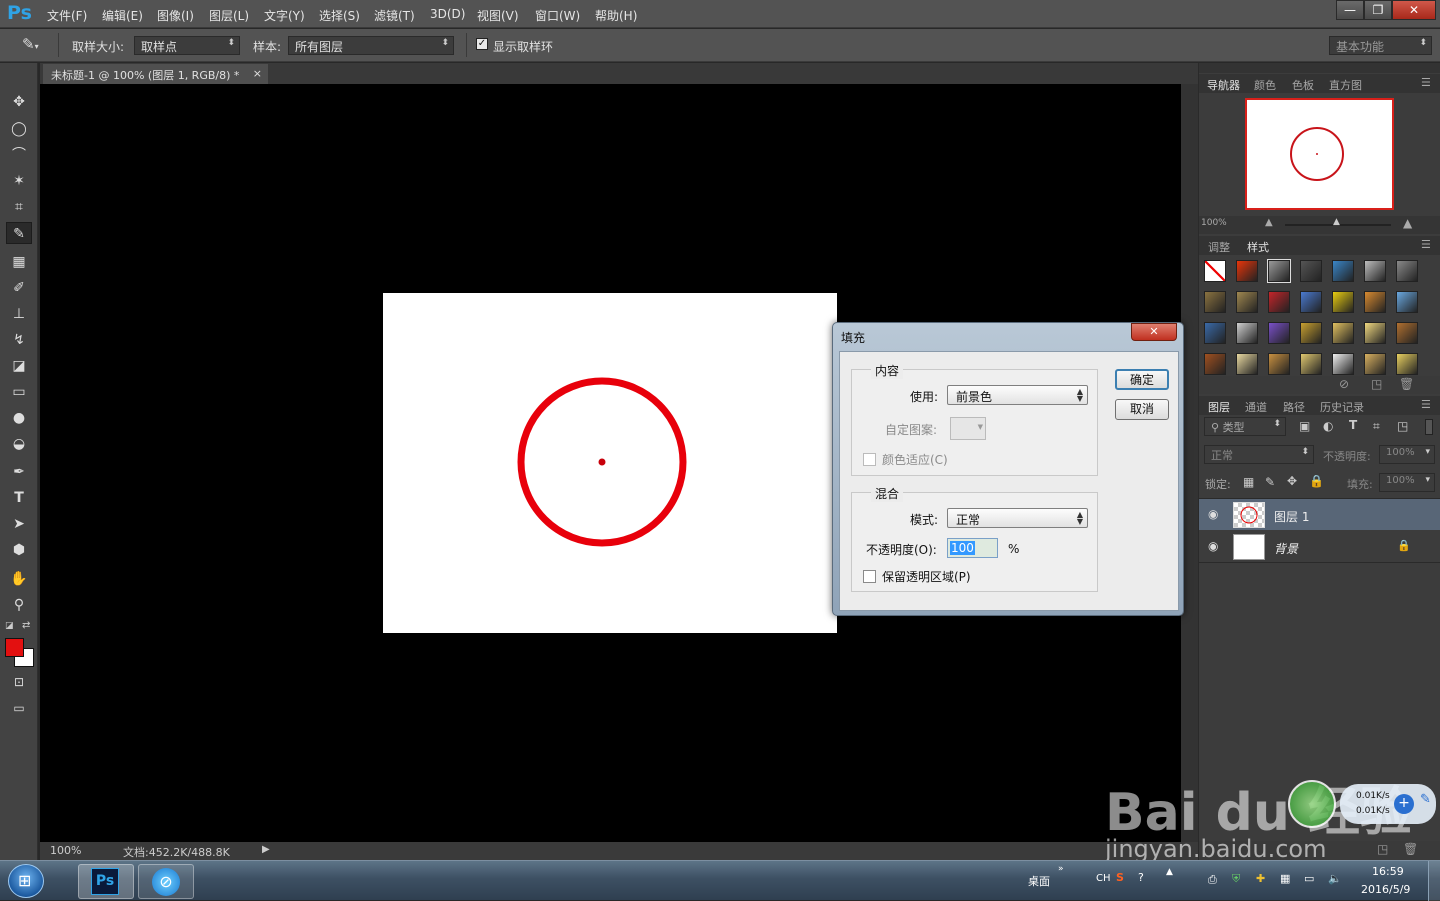 This screenshot has height=901, width=1440. I want to click on tab-paths: 路径, so click(1294, 407).